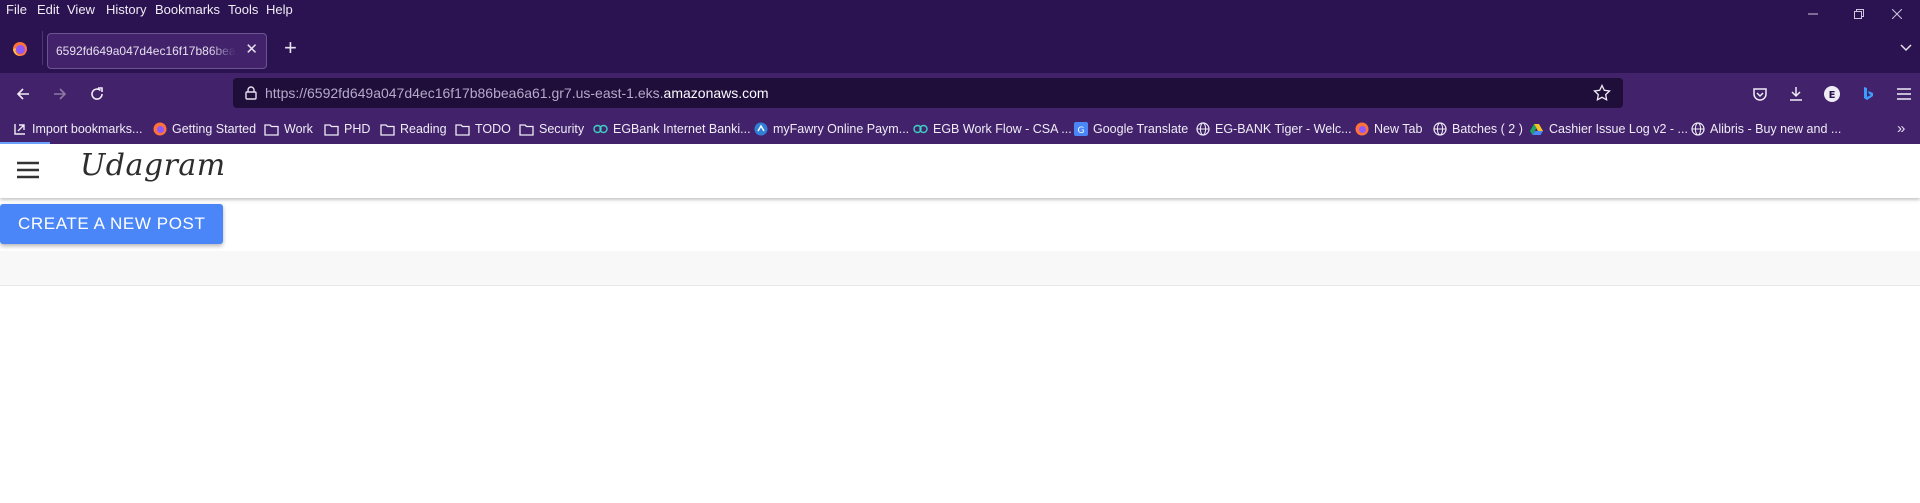 The width and height of the screenshot is (1920, 503). Describe the element at coordinates (960, 268) in the screenshot. I see `feed-list` at that location.